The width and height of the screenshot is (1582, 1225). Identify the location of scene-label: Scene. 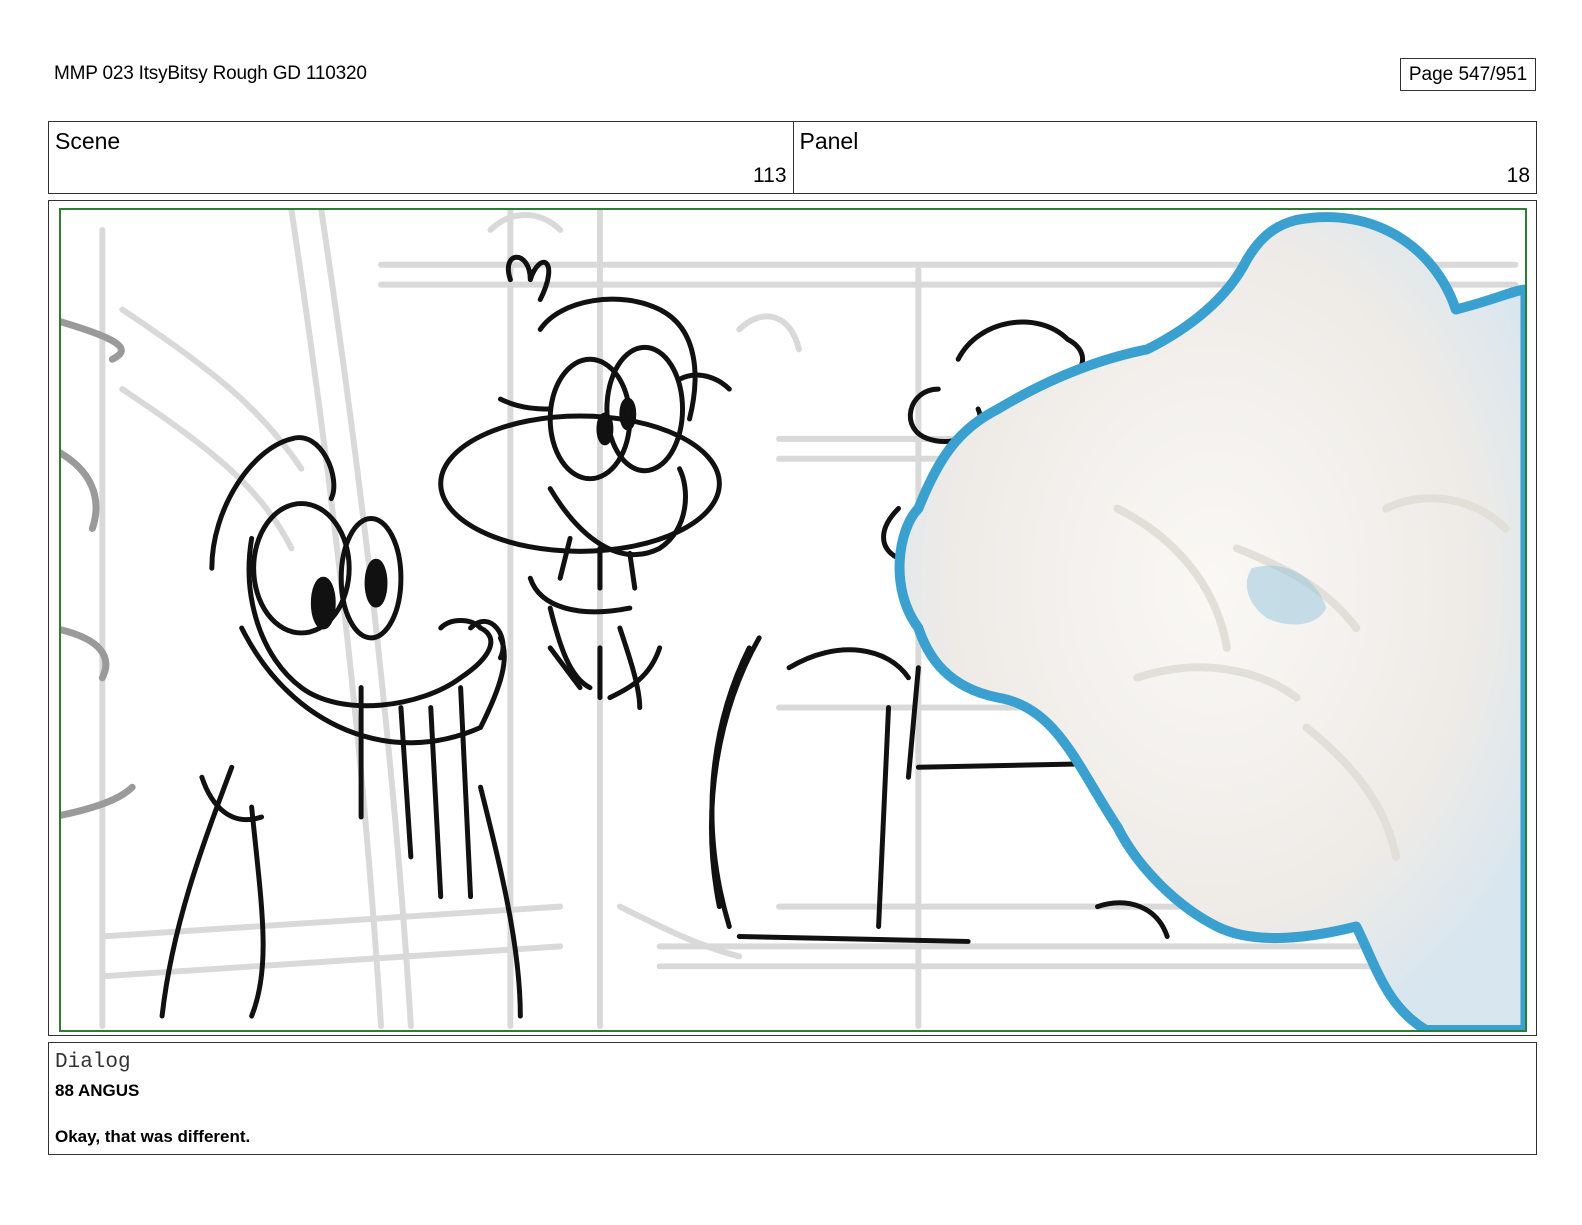
(88, 141).